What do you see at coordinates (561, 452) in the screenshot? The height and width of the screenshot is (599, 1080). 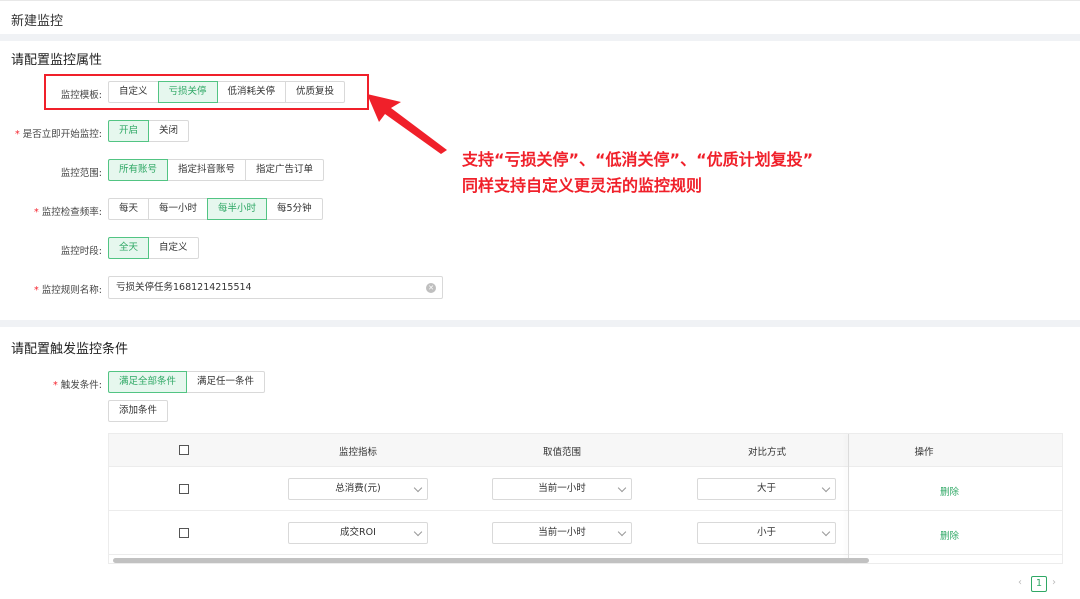 I see `header-range: 取值范围` at bounding box center [561, 452].